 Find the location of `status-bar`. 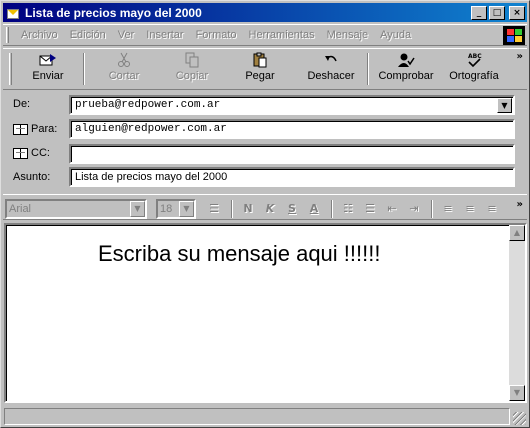

status-bar is located at coordinates (265, 416).